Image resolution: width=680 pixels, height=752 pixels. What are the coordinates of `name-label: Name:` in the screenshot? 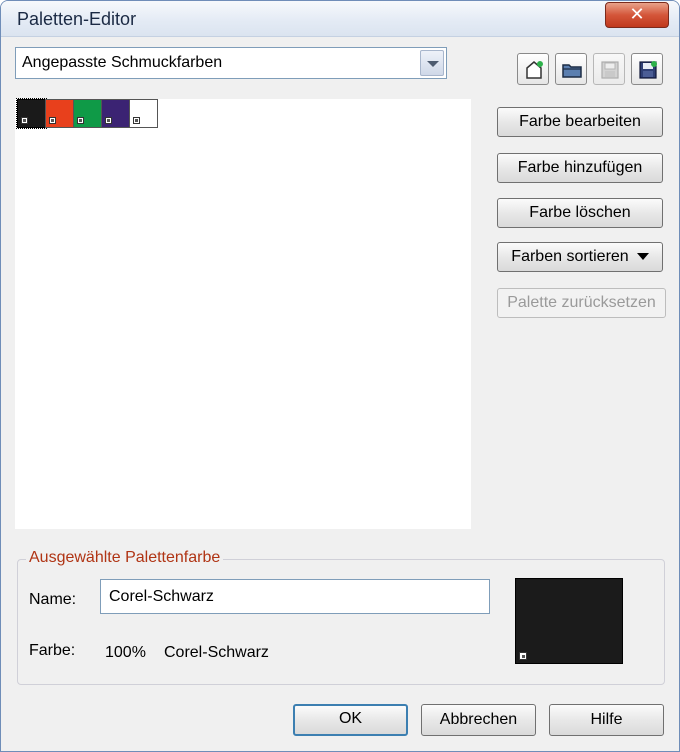 It's located at (53, 599).